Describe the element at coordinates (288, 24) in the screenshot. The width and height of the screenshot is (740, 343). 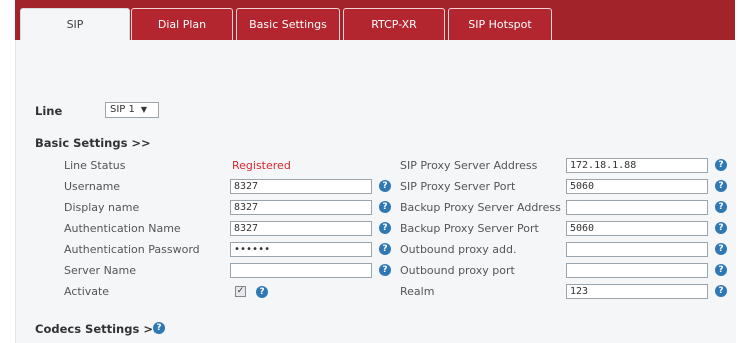
I see `tab-basic-settings: Basic Settings` at that location.